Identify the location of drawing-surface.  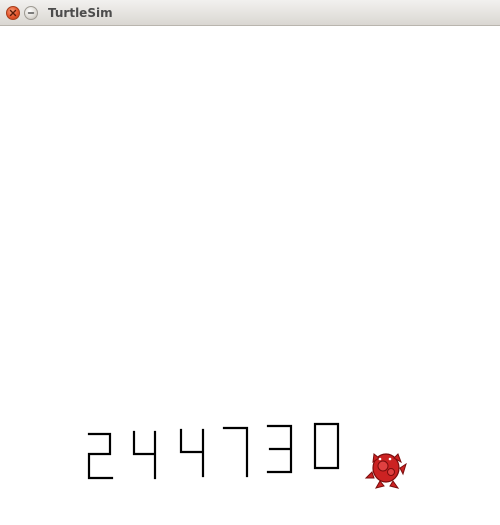
(247, 455).